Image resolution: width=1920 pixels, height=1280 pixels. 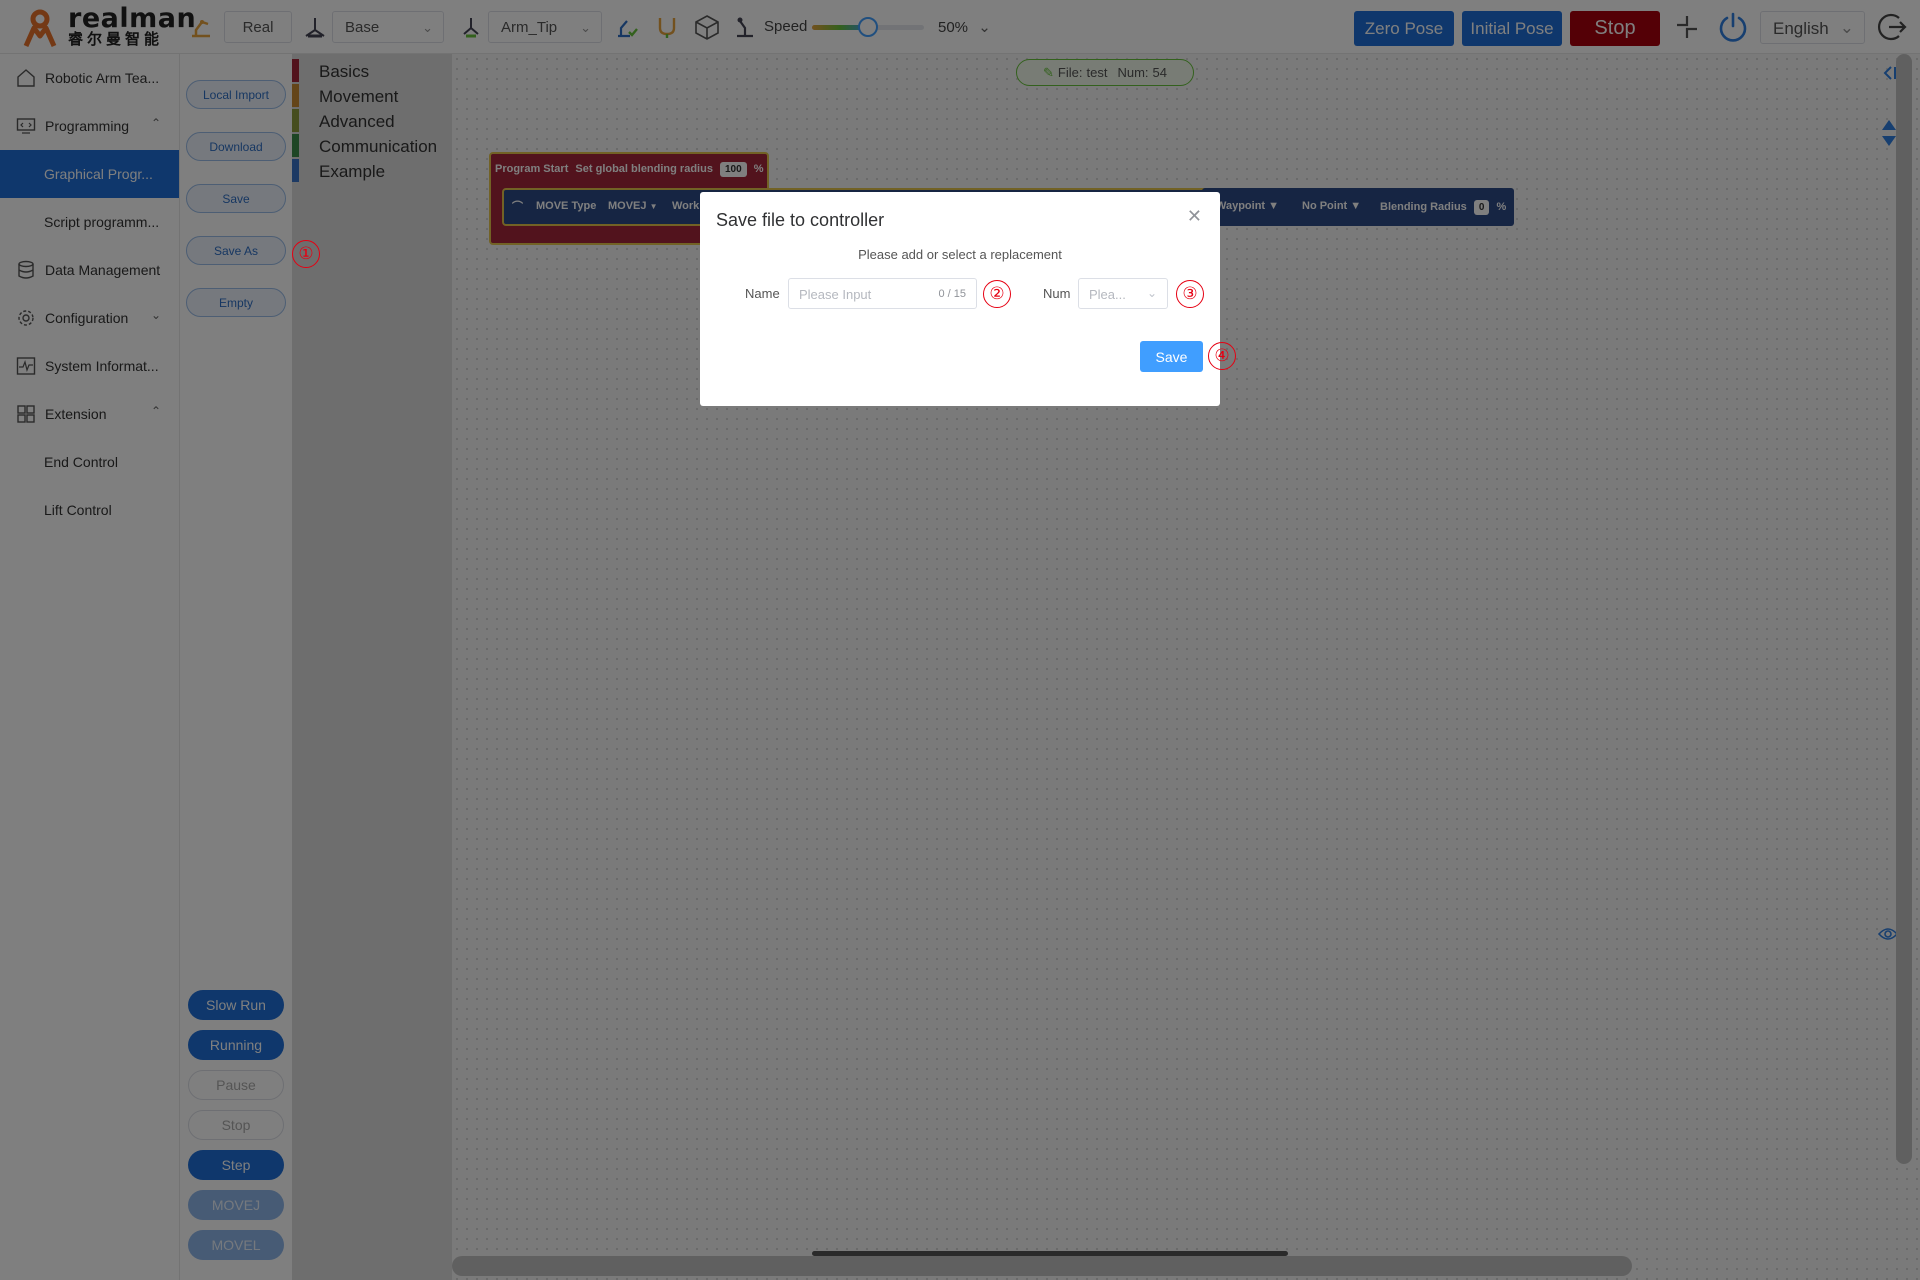 I want to click on dialog-title: Save file to controller, so click(x=800, y=220).